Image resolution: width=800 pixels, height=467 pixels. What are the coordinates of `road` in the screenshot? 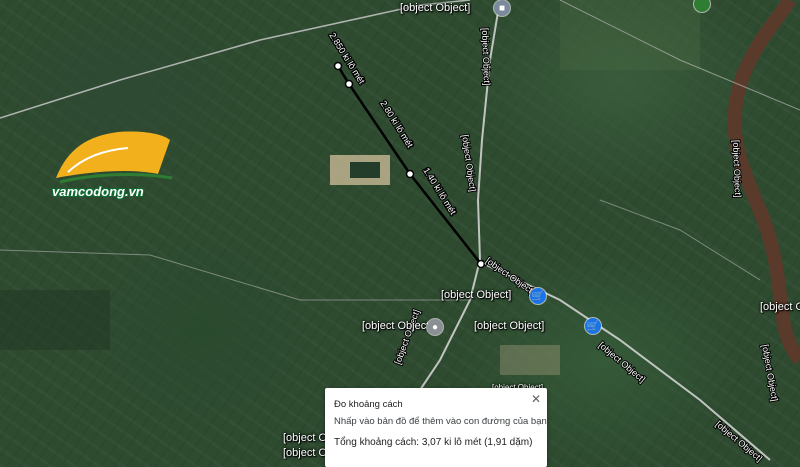 It's located at (680, 240).